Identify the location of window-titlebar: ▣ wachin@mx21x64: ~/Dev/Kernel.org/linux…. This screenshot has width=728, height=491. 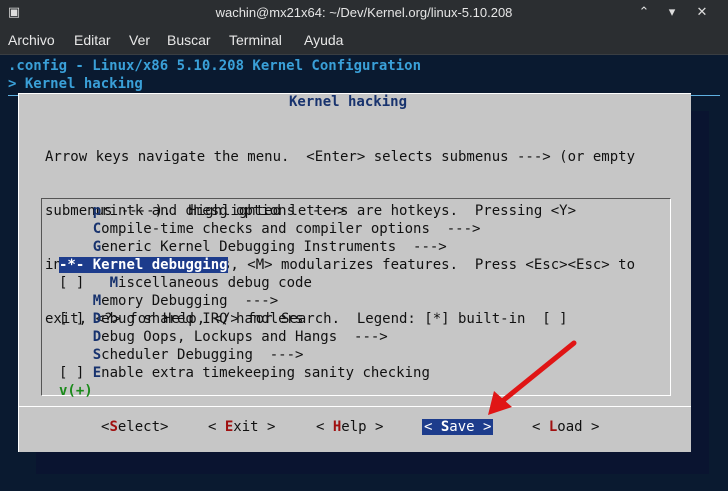
(364, 13).